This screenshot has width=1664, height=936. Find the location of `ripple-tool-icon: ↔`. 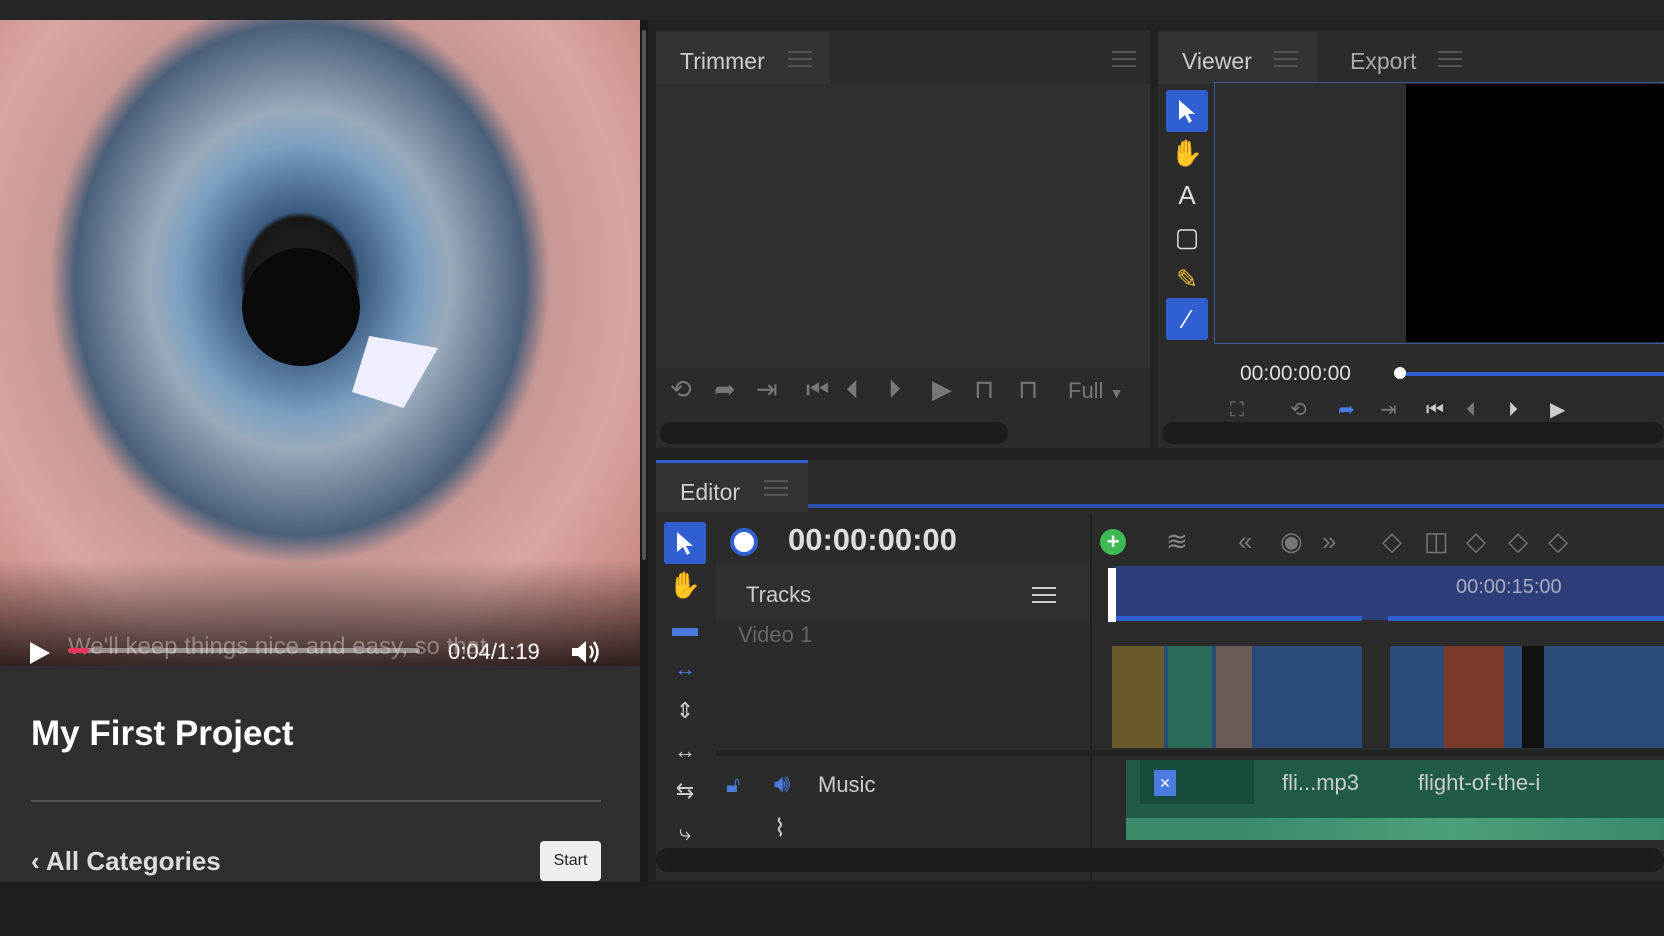

ripple-tool-icon: ↔ is located at coordinates (685, 669).